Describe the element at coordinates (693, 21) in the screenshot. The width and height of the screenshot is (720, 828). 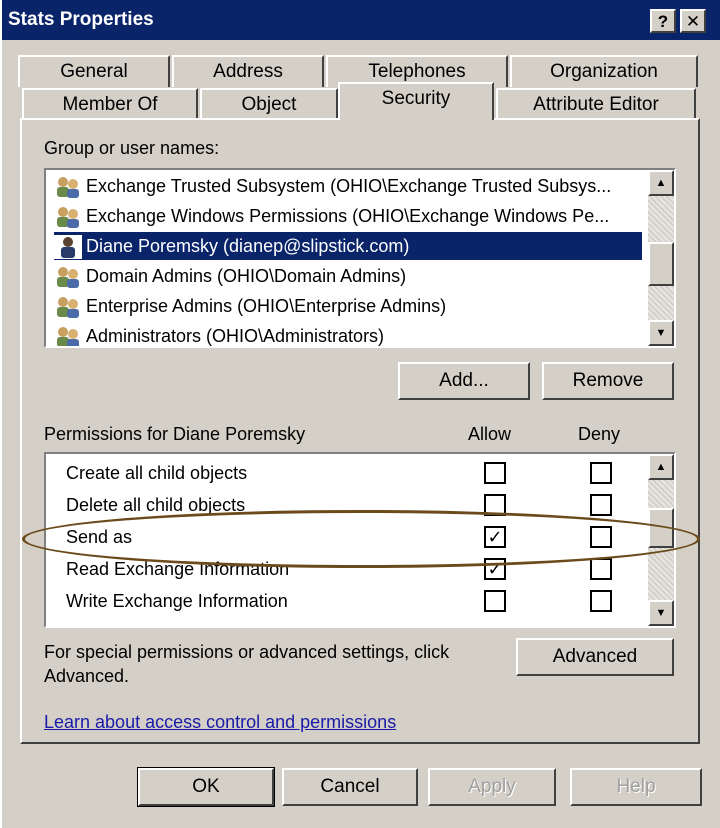
I see `close-icon: ✕` at that location.